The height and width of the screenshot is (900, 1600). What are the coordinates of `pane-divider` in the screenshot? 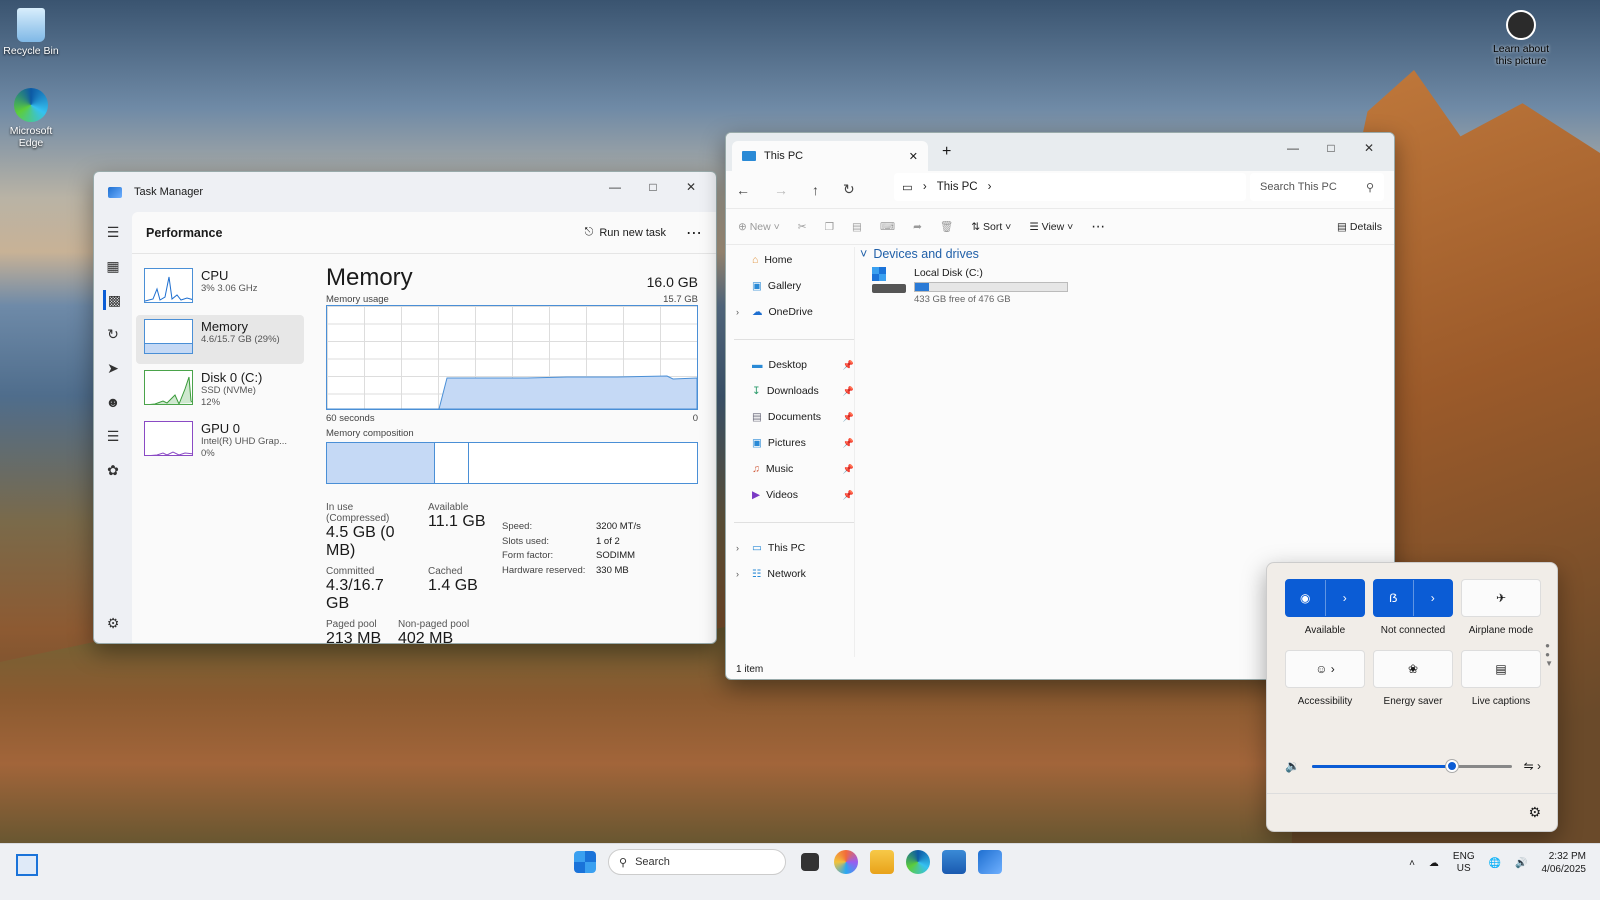 It's located at (854, 452).